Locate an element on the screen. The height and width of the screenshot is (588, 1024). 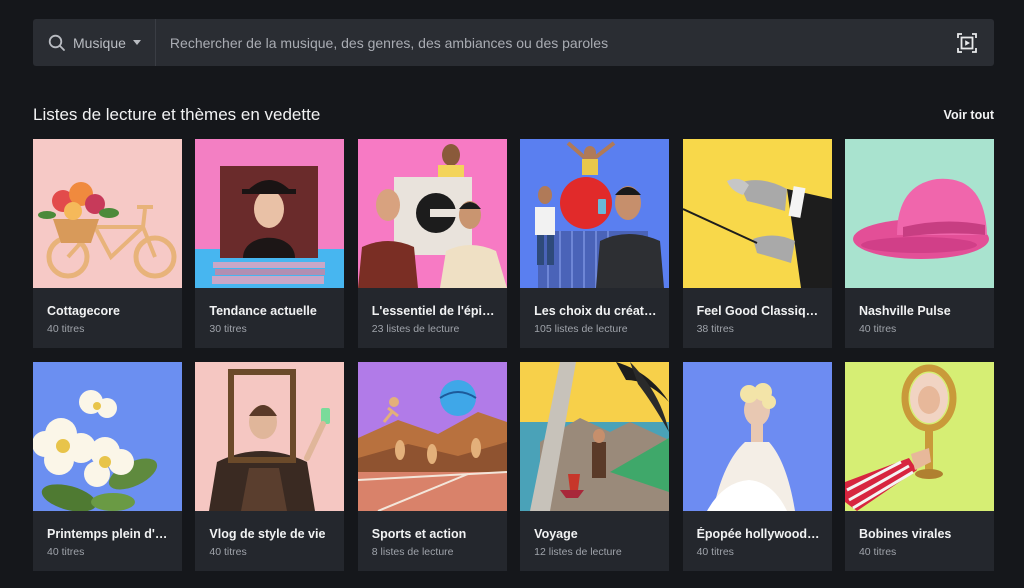
playlist-card: Bobines virales 40 titres is located at coordinates (919, 466).